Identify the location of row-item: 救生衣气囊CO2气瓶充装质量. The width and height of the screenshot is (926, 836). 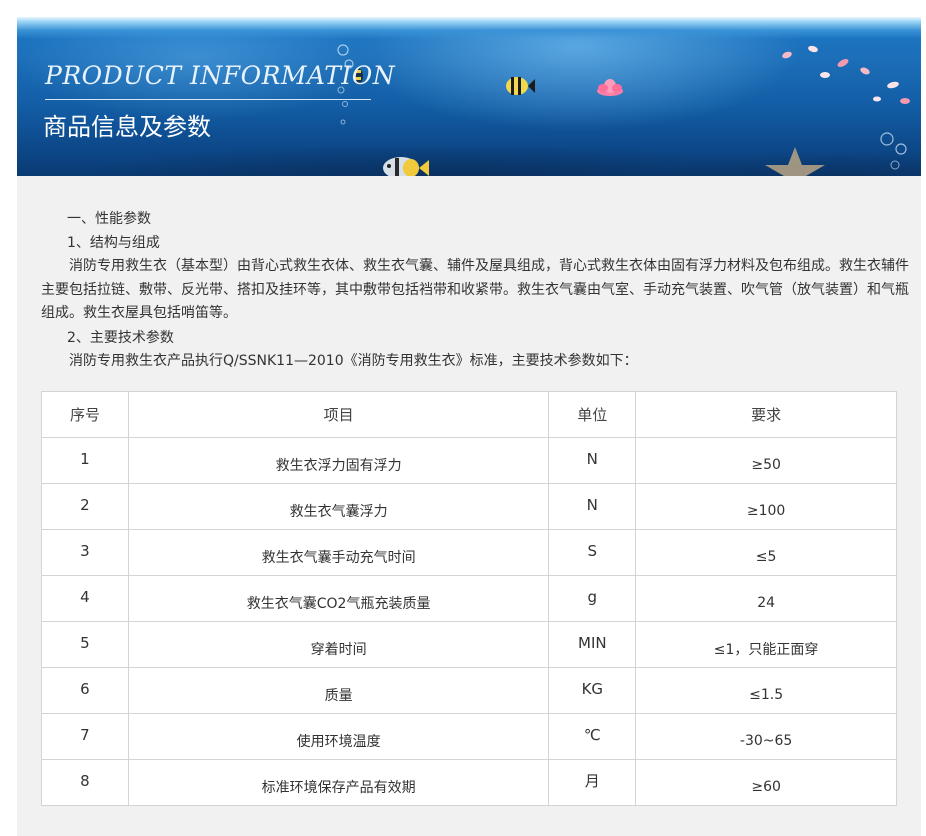
(338, 603).